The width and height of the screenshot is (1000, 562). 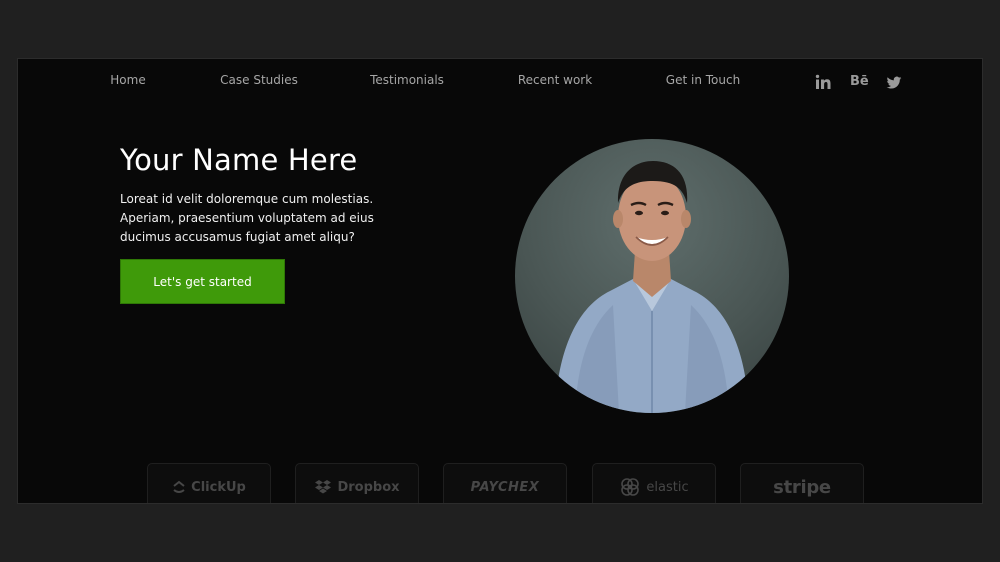 What do you see at coordinates (368, 487) in the screenshot?
I see `logo-dropbox-text: Dropbox` at bounding box center [368, 487].